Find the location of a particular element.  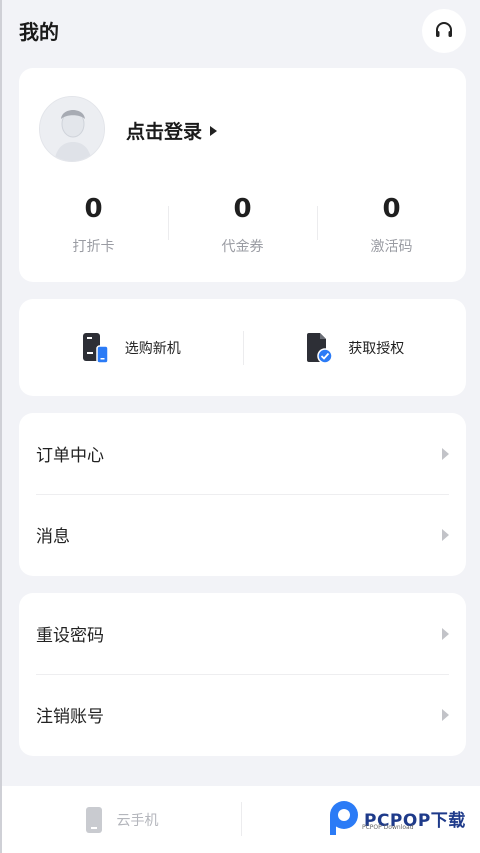

page-title: 我的 is located at coordinates (39, 32).